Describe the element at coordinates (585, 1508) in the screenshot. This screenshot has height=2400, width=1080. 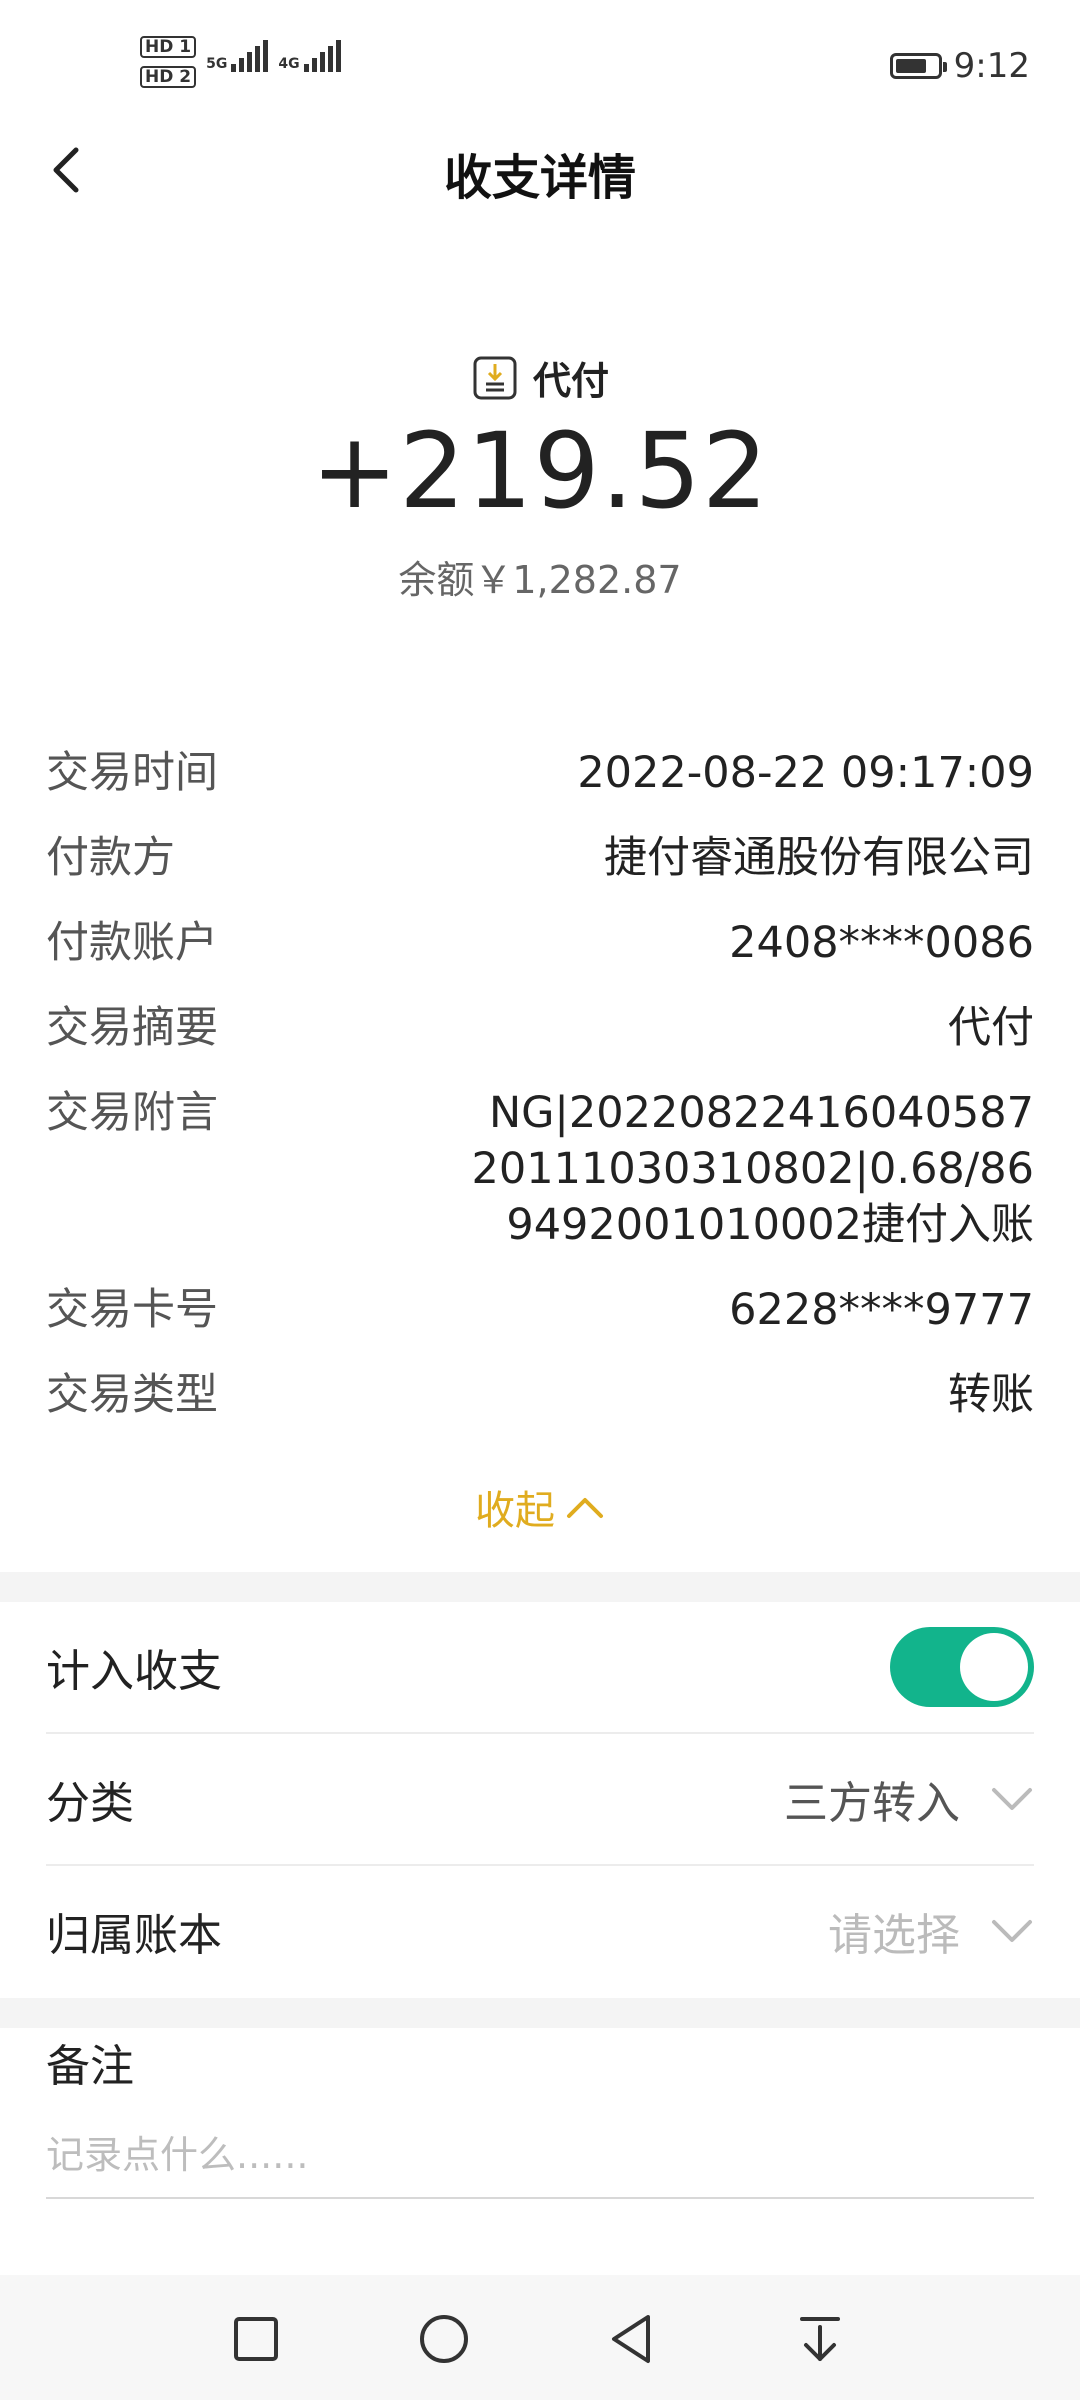
I see `chevron-up-icon` at that location.